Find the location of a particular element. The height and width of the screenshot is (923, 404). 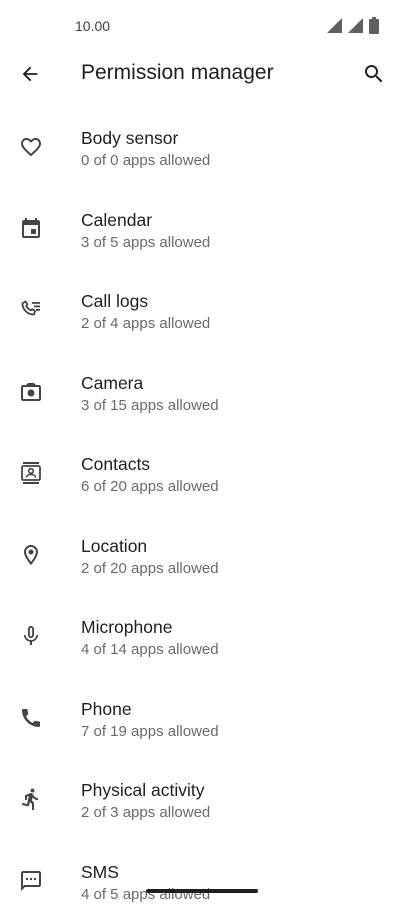

heart-outline-icon is located at coordinates (31, 147).